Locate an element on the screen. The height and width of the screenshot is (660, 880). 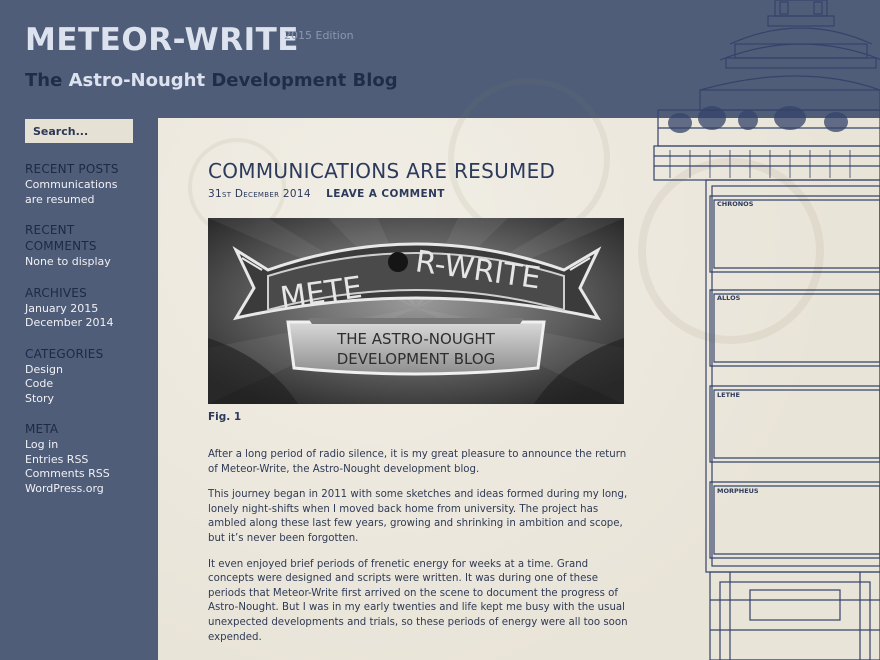
recent-comments-heading-line1: Recent is located at coordinates (50, 230).